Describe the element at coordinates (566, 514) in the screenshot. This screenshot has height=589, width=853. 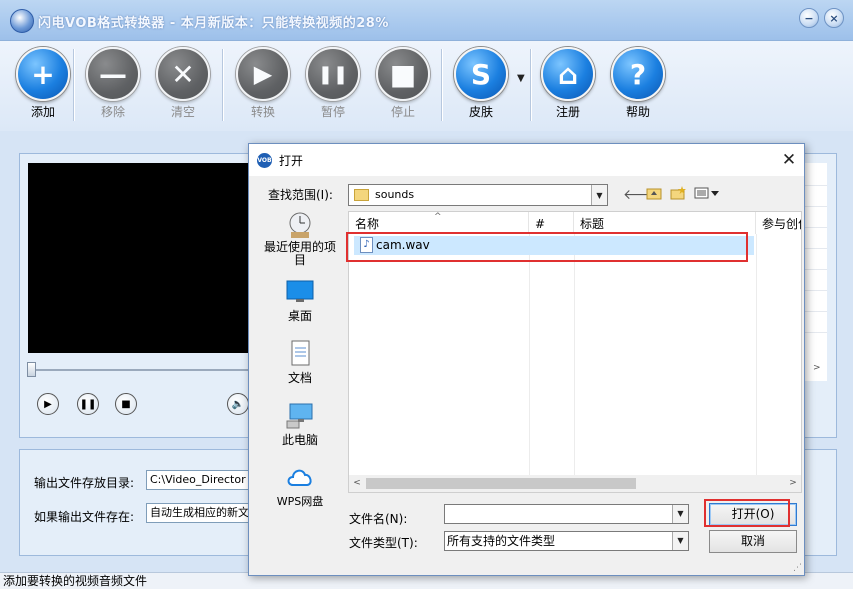
I see `filename-input: ▼` at that location.